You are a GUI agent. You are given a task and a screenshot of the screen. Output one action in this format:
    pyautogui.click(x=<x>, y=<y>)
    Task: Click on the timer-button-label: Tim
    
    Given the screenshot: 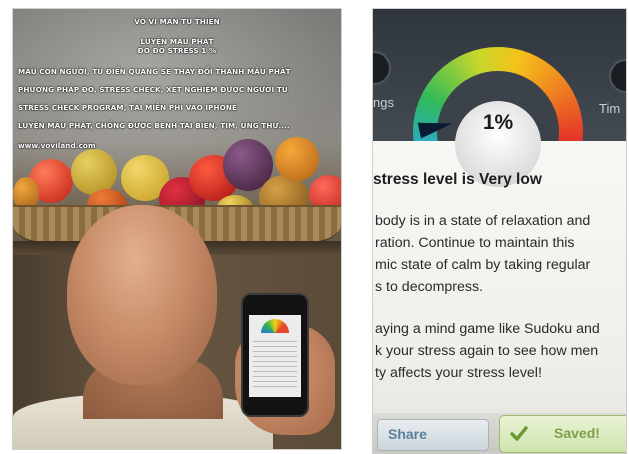 What is the action you would take?
    pyautogui.click(x=610, y=108)
    